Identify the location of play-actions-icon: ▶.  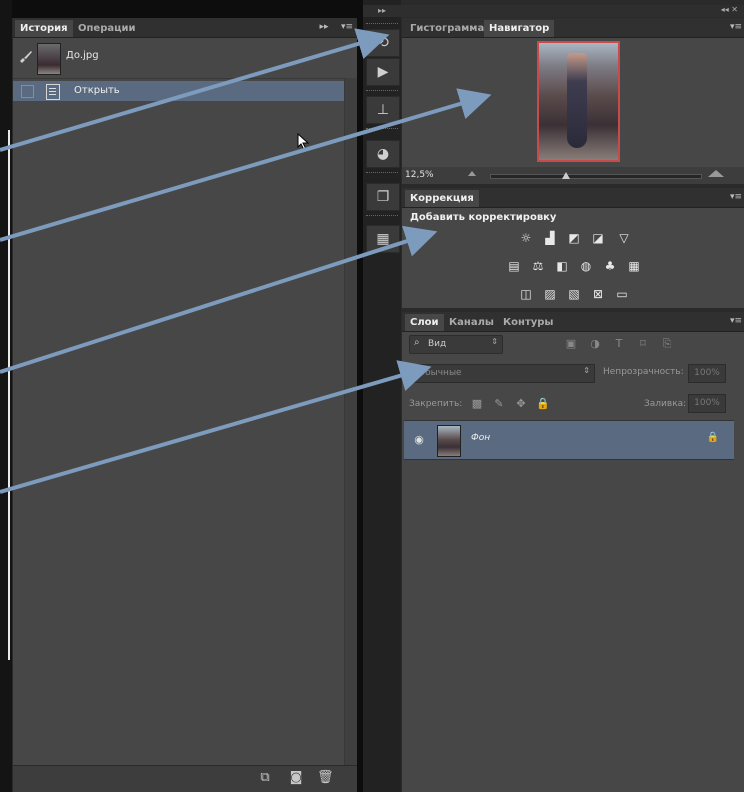
(383, 72).